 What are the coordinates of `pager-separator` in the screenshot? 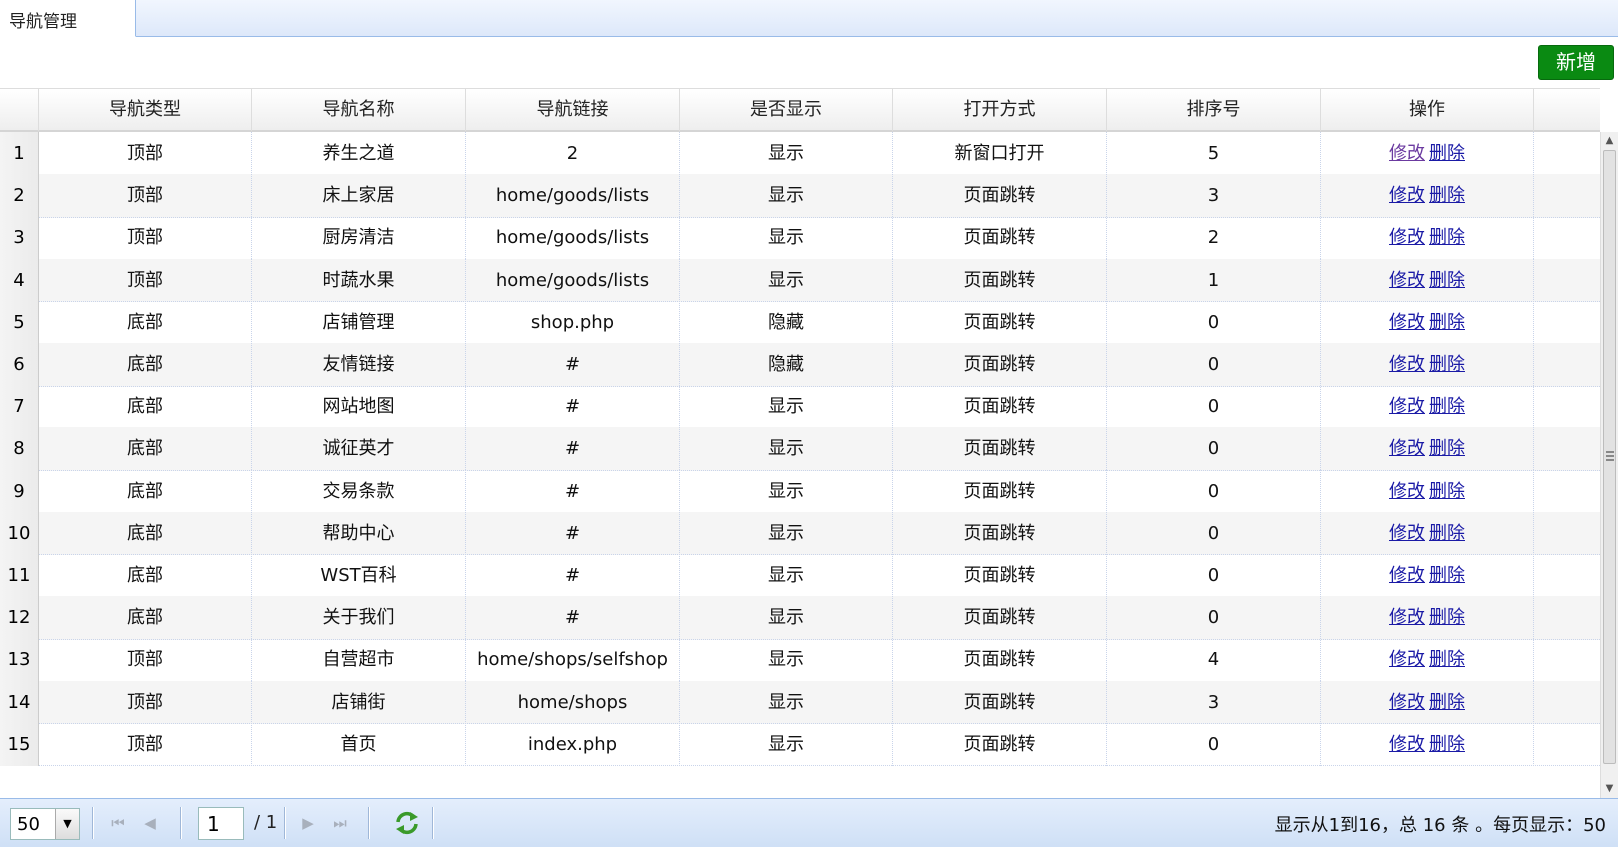 It's located at (93, 823).